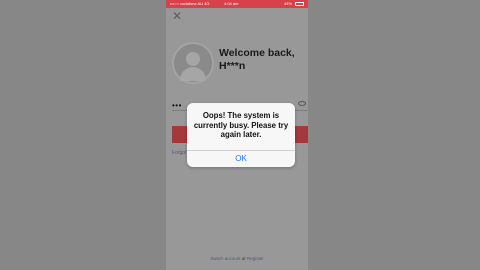  Describe the element at coordinates (190, 3) in the screenshot. I see `carrier-text: •••○○ vodafone AU 4G` at that location.